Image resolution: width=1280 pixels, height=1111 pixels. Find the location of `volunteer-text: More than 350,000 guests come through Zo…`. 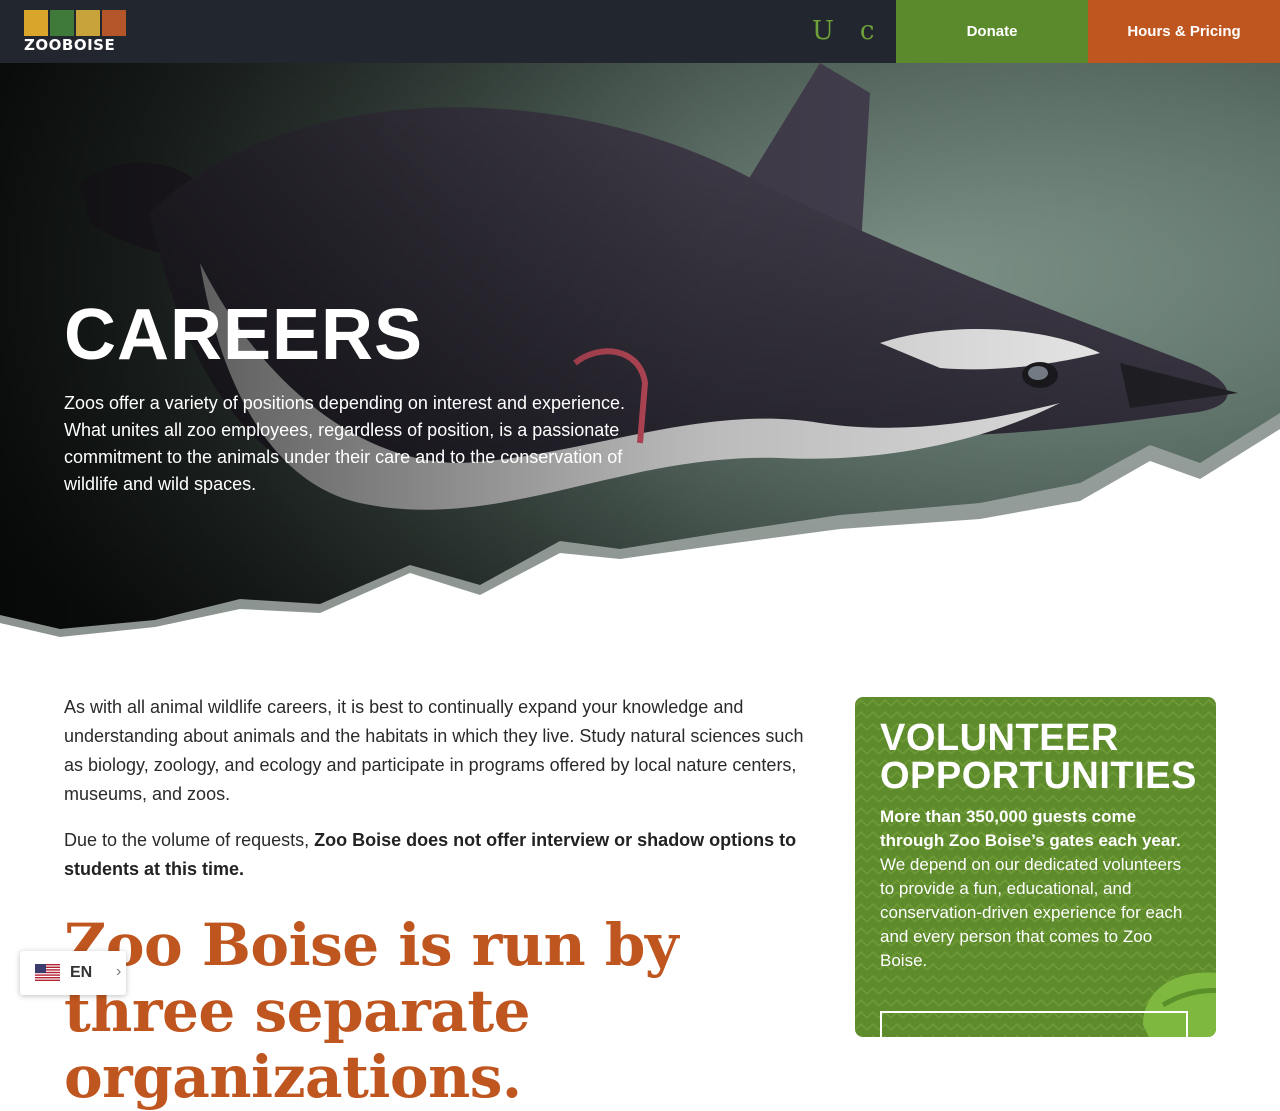

volunteer-text: More than 350,000 guests come through Zo… is located at coordinates (1035, 889).